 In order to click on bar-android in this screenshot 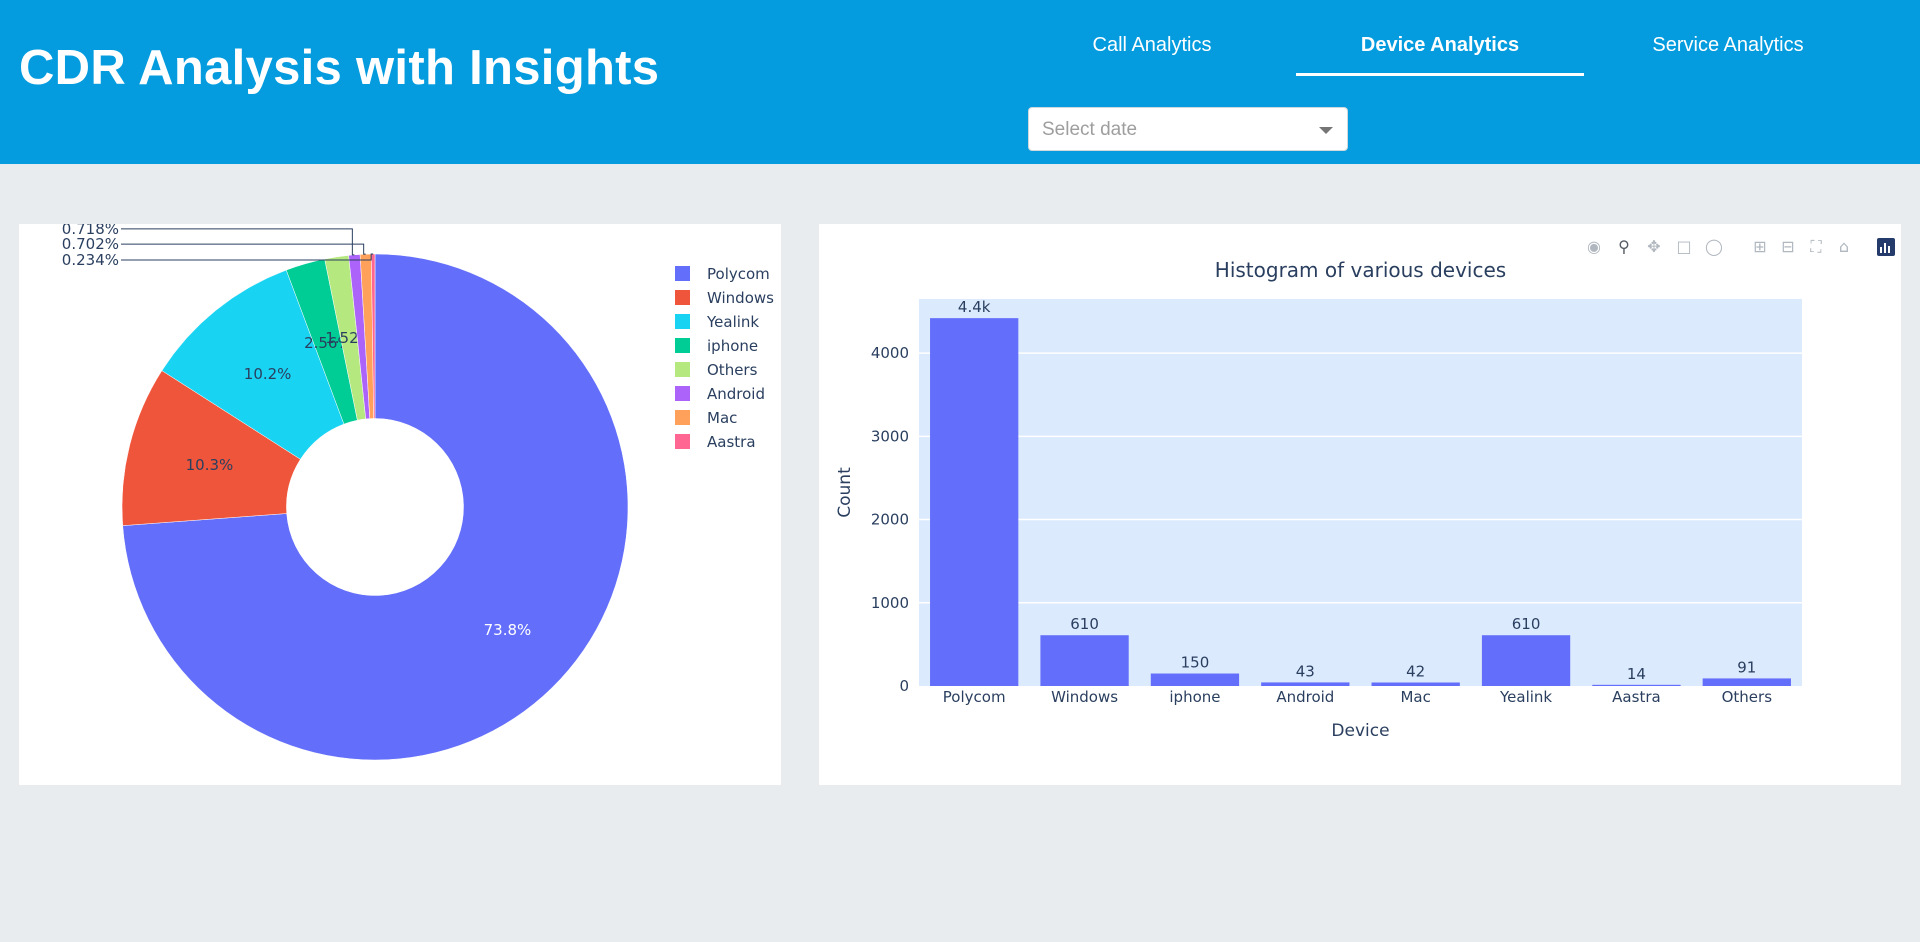, I will do `click(1305, 684)`.